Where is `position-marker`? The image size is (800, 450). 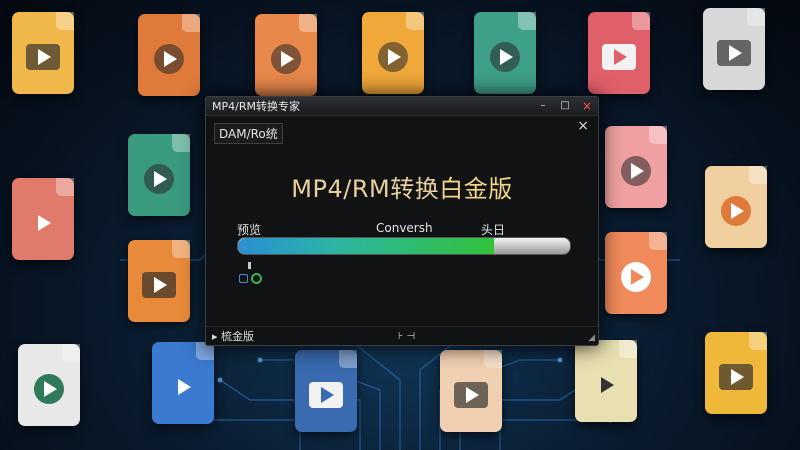
position-marker is located at coordinates (249, 265).